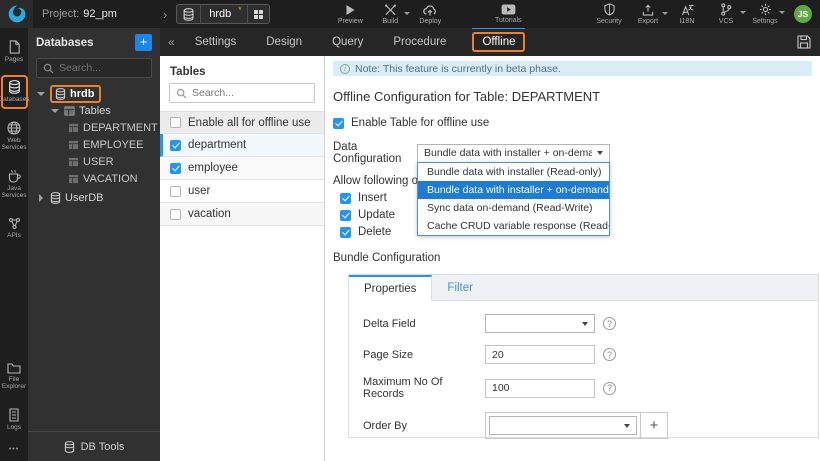  Describe the element at coordinates (14, 376) in the screenshot. I see `sidebar-item-file-explorer: File Explorer` at that location.